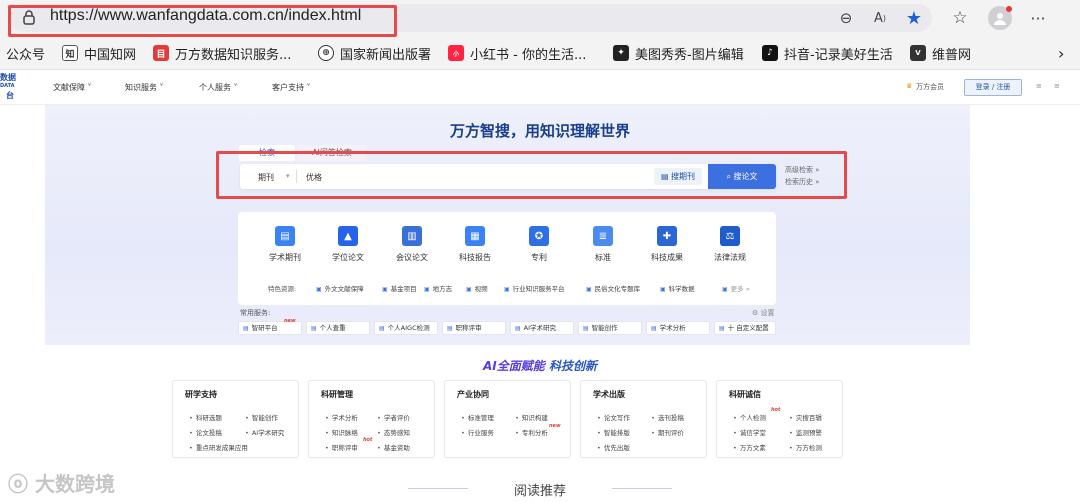 This screenshot has width=1080, height=502. I want to click on ai-item: 标准管理, so click(477, 417).